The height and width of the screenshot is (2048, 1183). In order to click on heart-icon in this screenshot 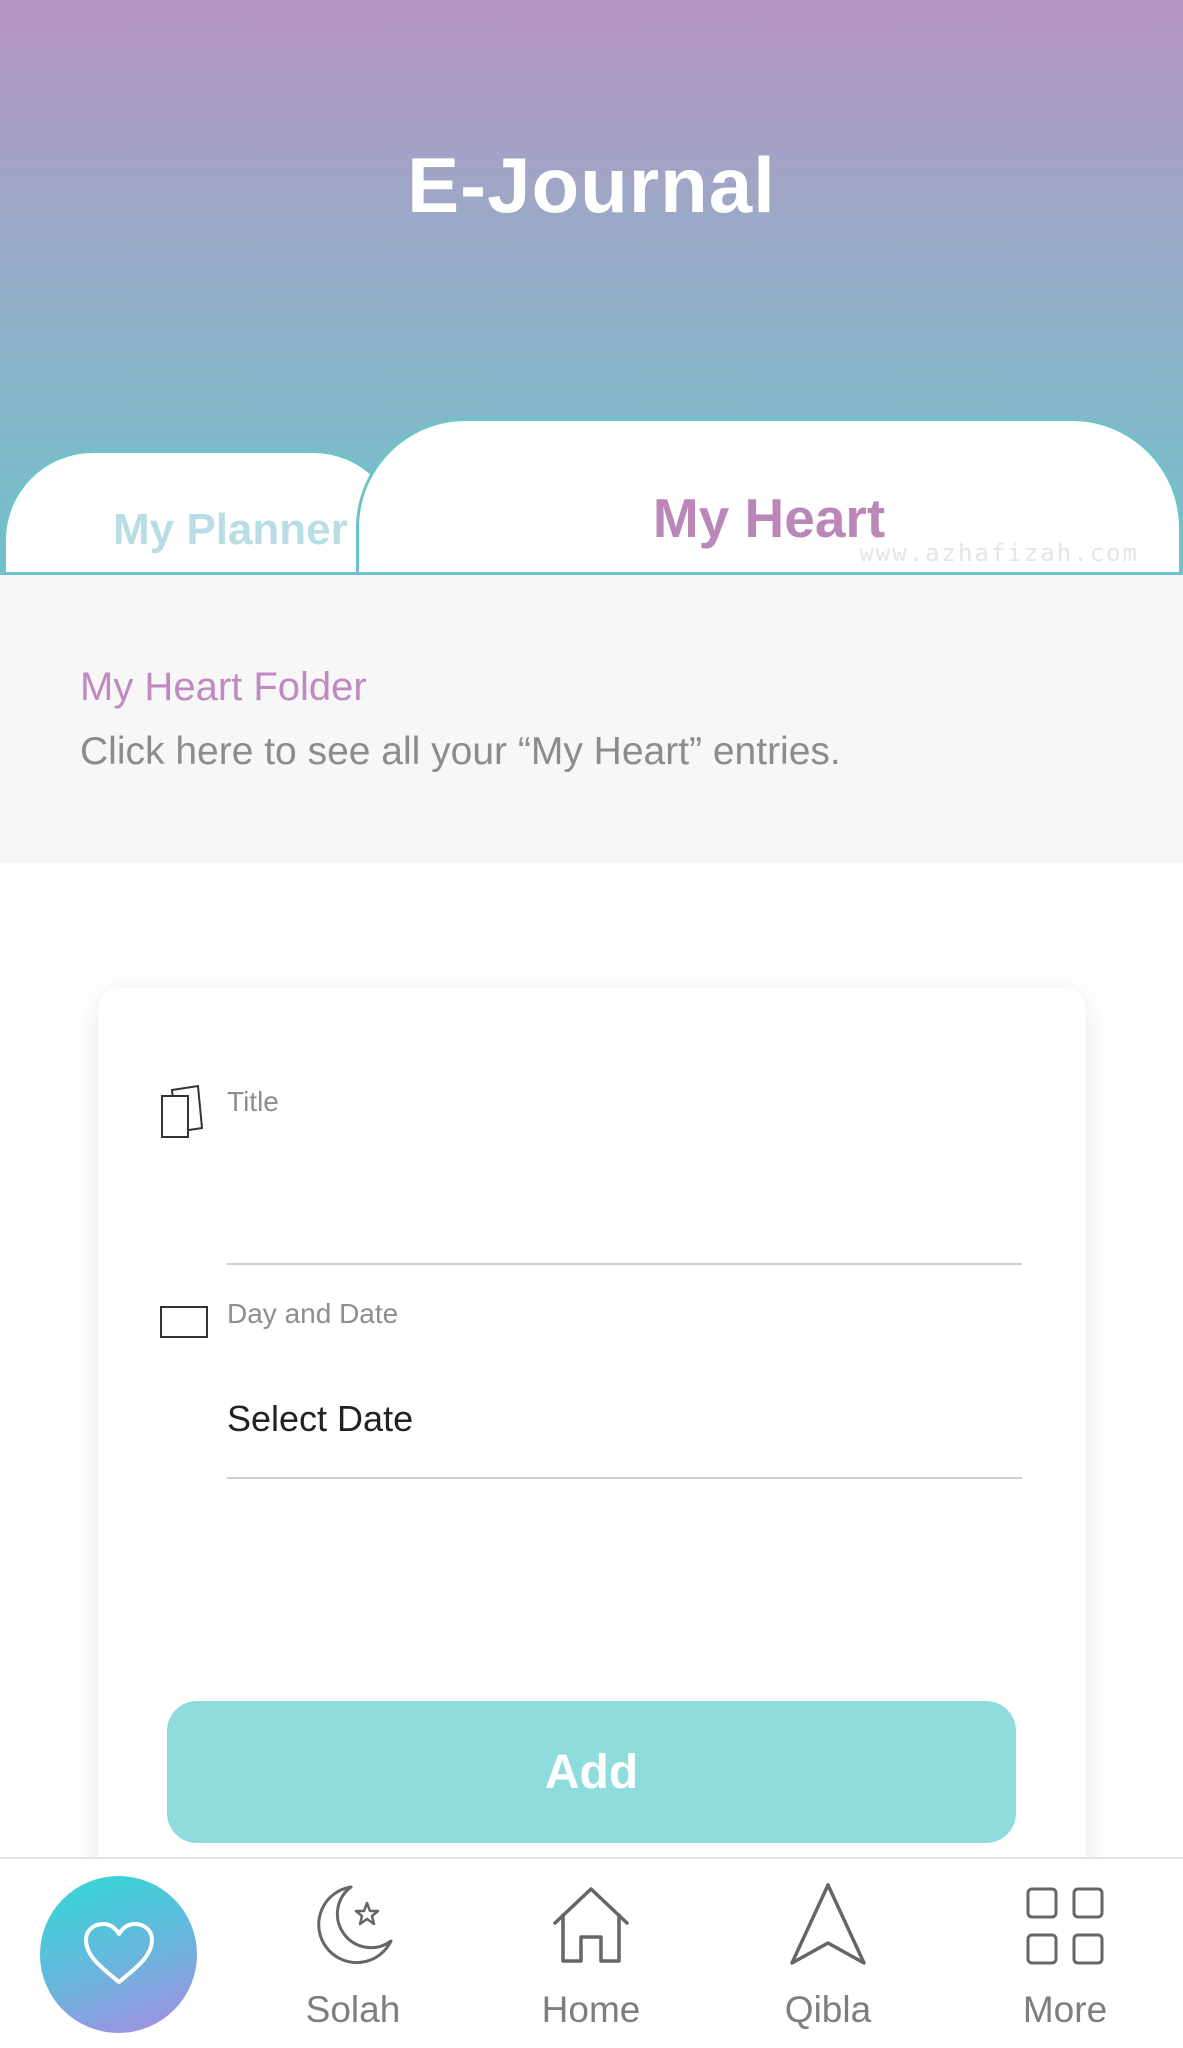, I will do `click(119, 1953)`.